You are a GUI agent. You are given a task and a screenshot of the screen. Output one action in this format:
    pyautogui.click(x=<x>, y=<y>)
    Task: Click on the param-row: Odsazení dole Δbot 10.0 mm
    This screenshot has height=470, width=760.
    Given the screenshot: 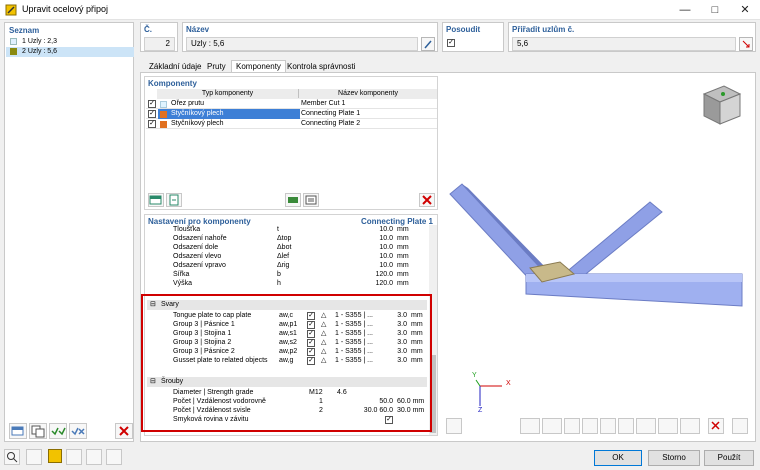 What is the action you would take?
    pyautogui.click(x=287, y=247)
    